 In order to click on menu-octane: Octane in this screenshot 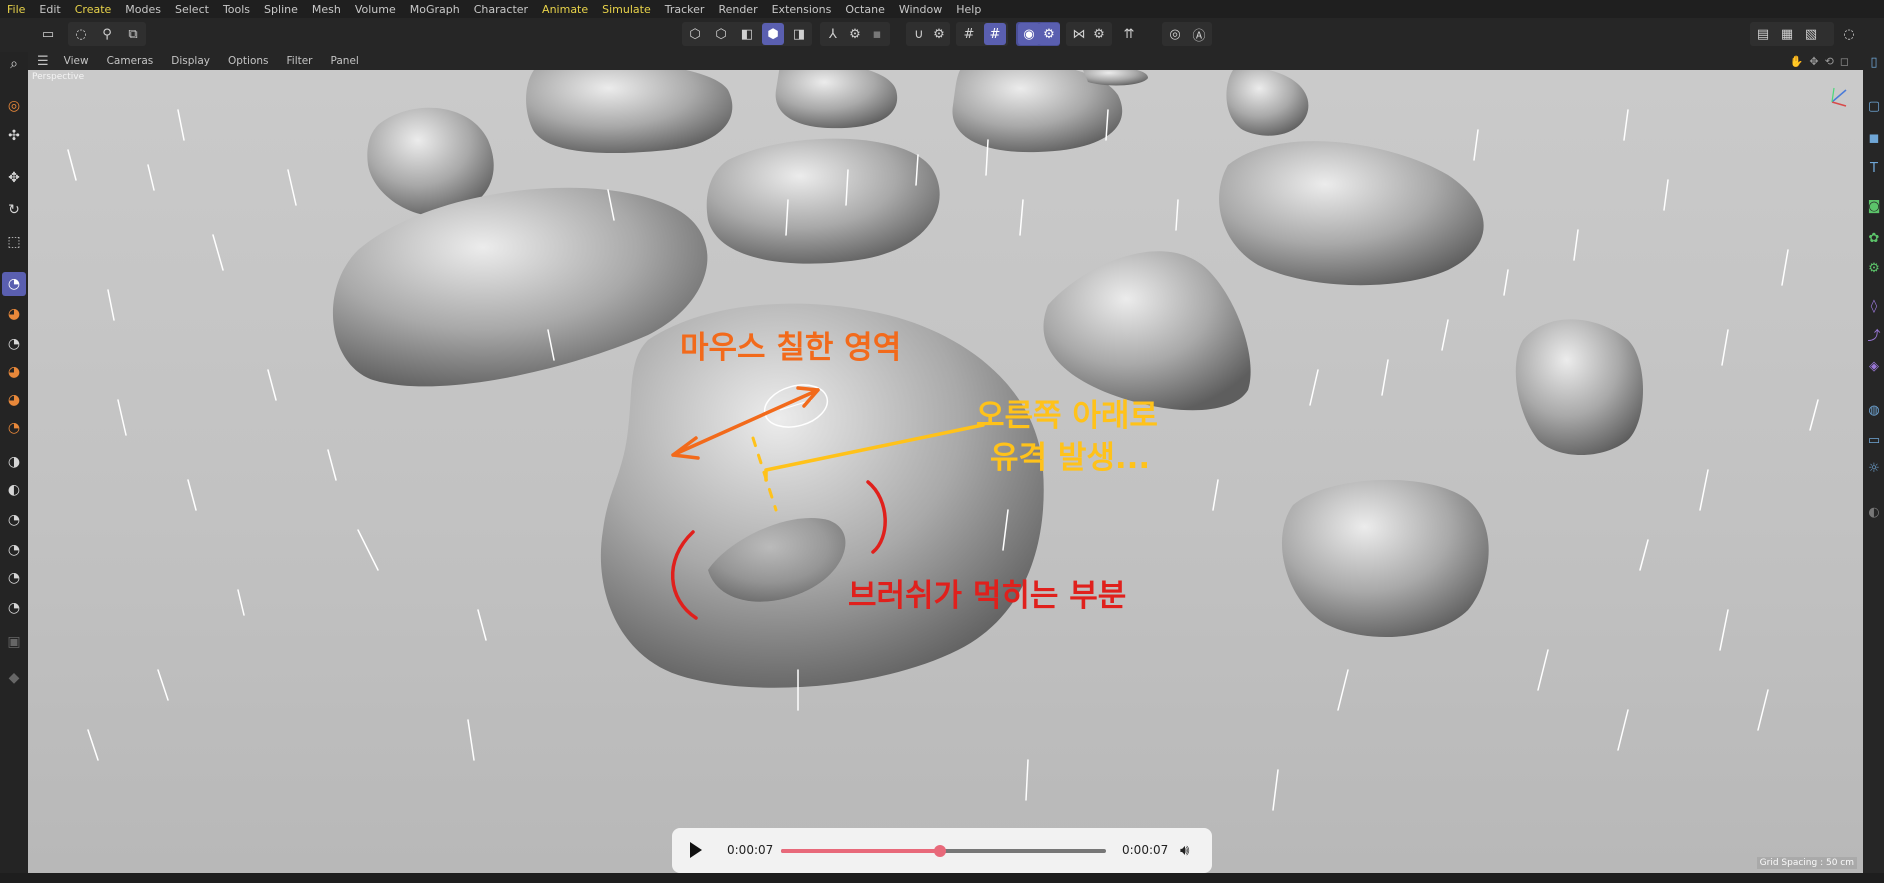, I will do `click(865, 9)`.